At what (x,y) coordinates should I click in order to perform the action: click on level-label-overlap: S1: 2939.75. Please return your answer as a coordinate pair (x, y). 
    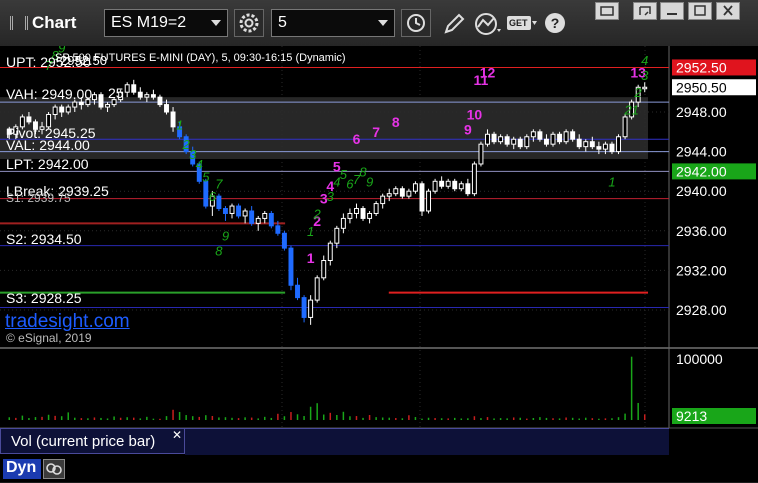
    Looking at the image, I should click on (38, 198).